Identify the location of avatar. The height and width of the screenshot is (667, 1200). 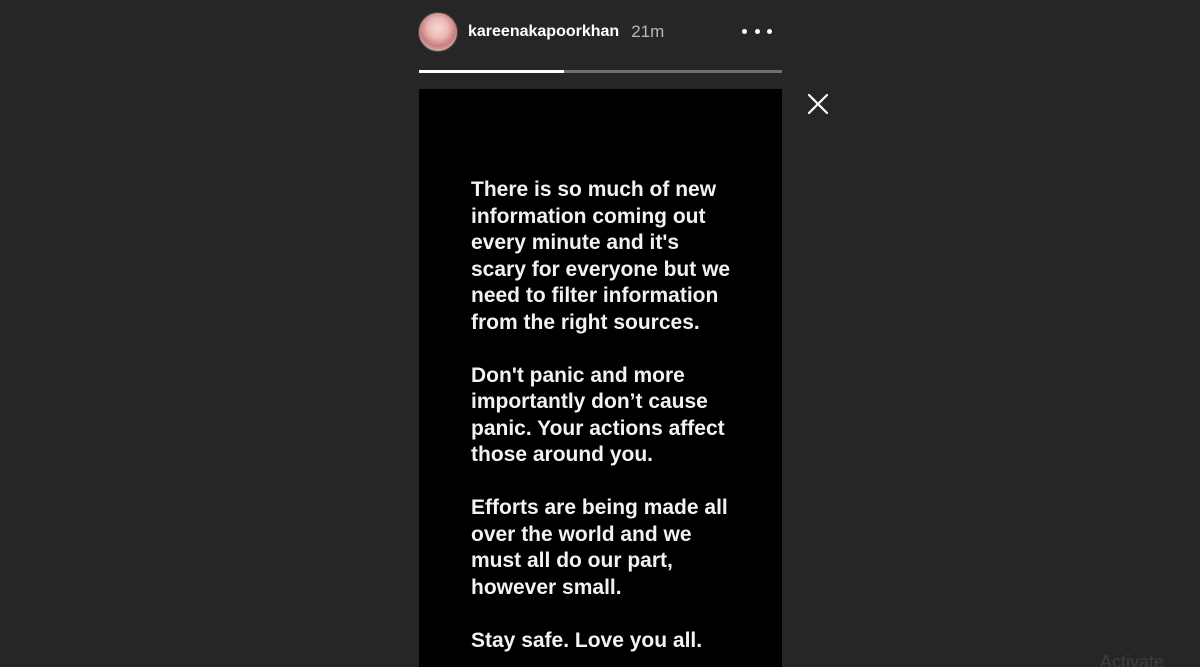
(438, 32).